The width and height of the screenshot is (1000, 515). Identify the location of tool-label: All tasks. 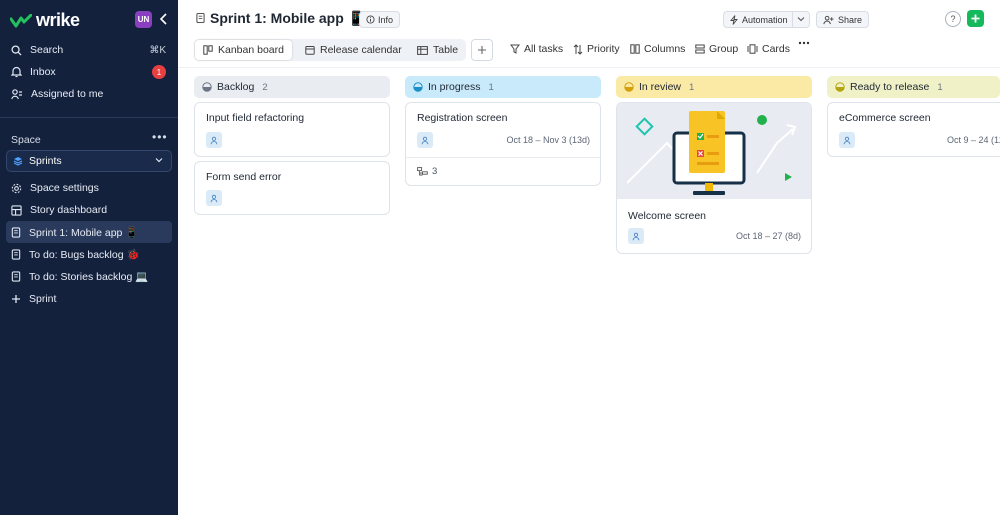
(544, 49).